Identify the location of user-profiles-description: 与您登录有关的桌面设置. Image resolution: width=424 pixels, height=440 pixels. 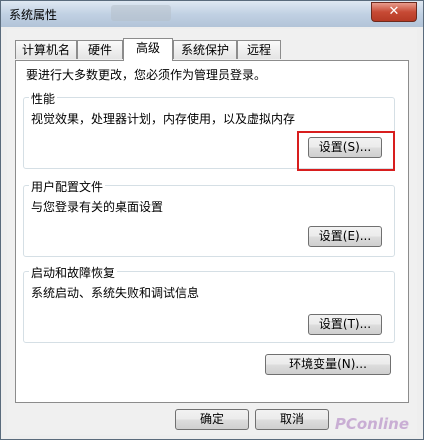
(97, 207).